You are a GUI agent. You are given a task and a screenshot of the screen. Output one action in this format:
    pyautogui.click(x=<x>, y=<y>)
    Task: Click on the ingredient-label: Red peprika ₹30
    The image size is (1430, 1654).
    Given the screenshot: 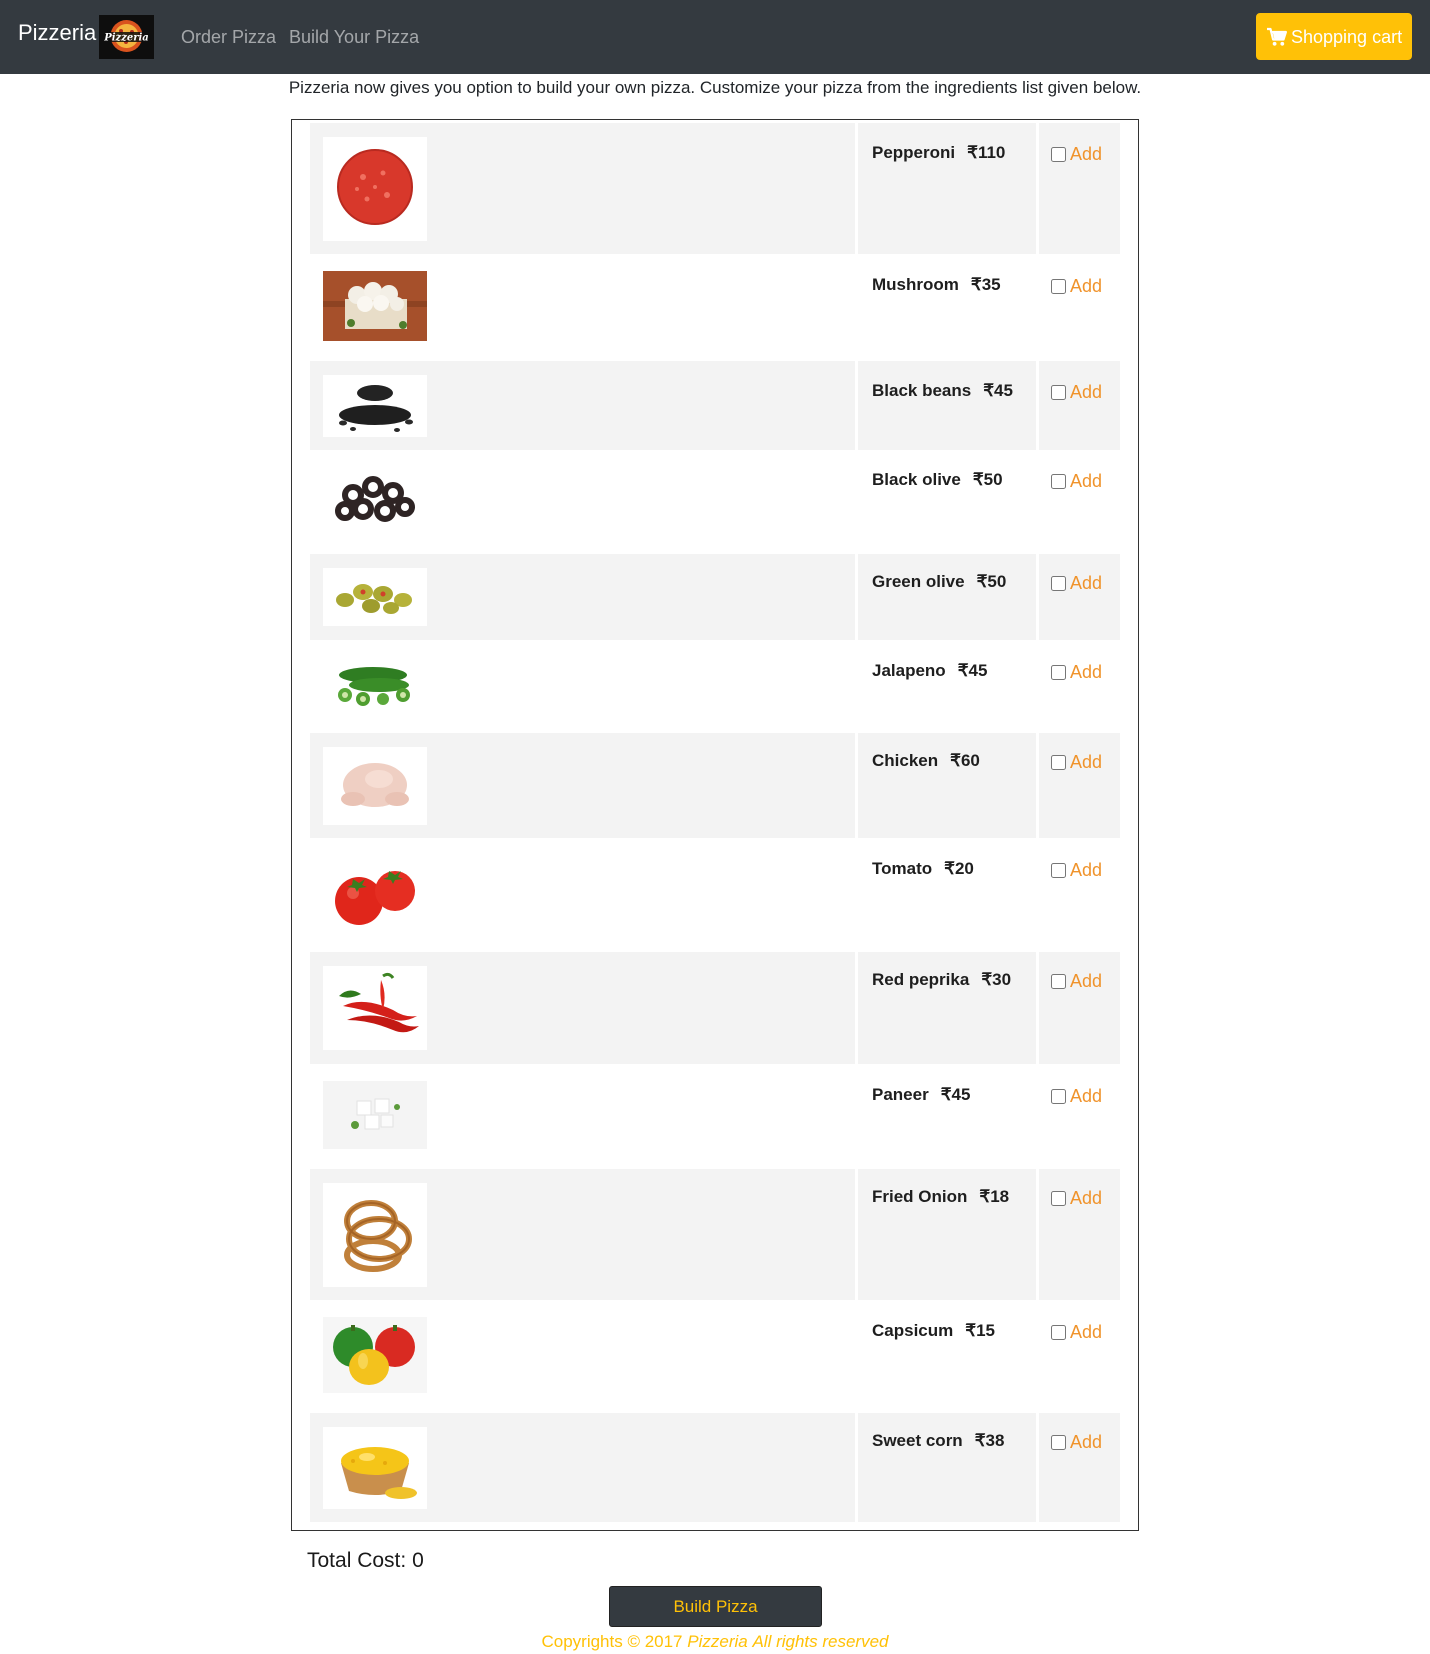 What is the action you would take?
    pyautogui.click(x=941, y=980)
    